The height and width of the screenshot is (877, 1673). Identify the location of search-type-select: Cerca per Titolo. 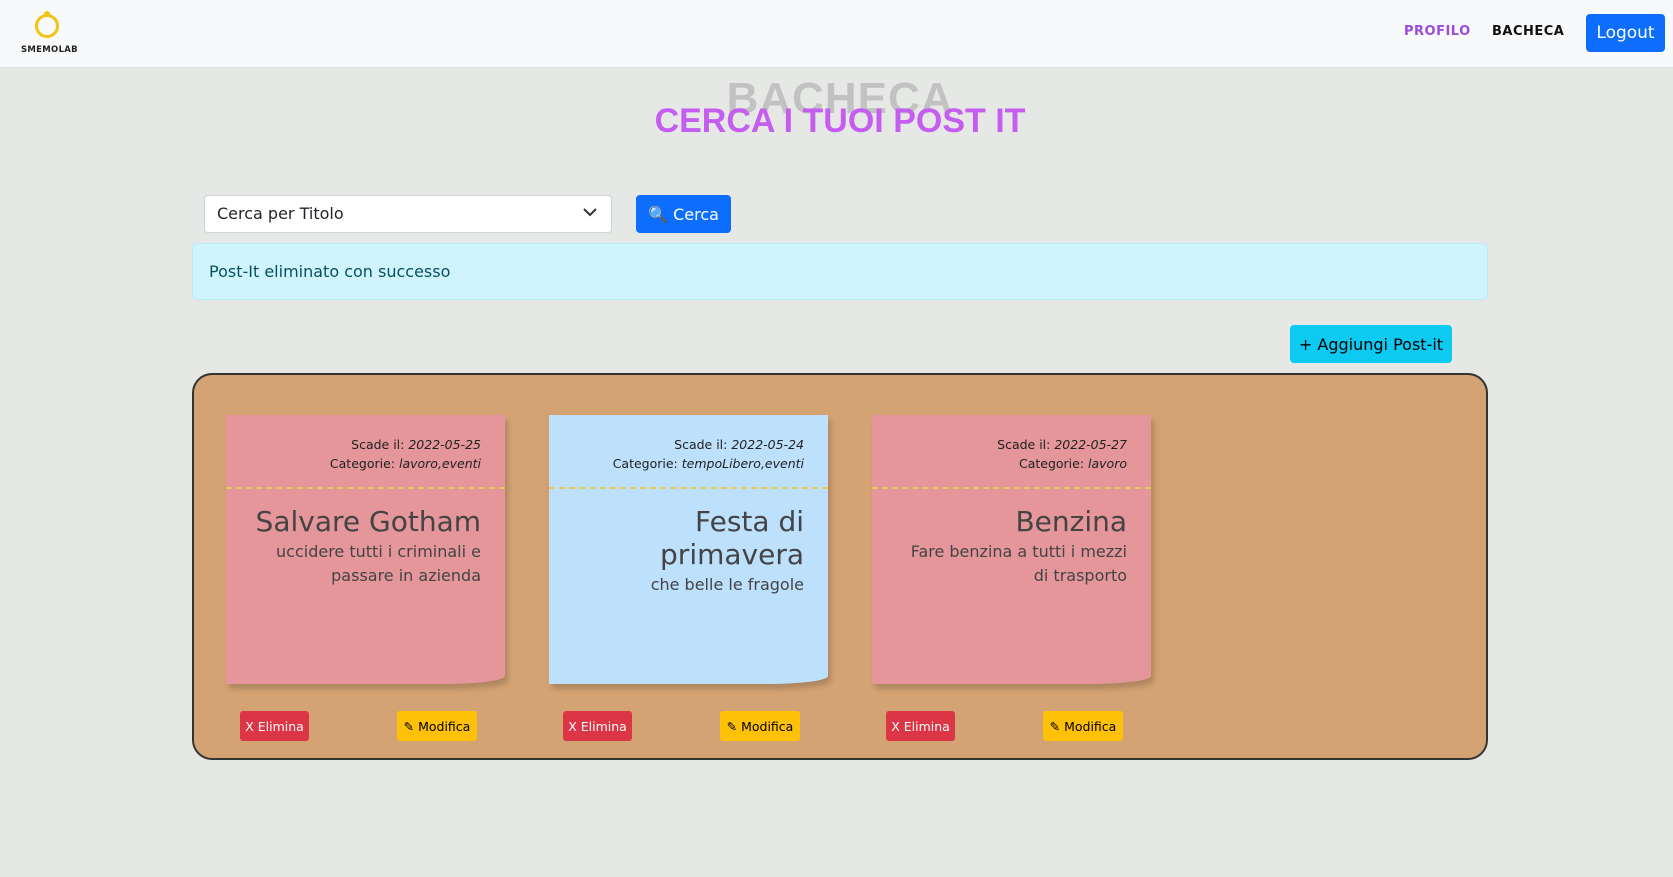
(408, 214).